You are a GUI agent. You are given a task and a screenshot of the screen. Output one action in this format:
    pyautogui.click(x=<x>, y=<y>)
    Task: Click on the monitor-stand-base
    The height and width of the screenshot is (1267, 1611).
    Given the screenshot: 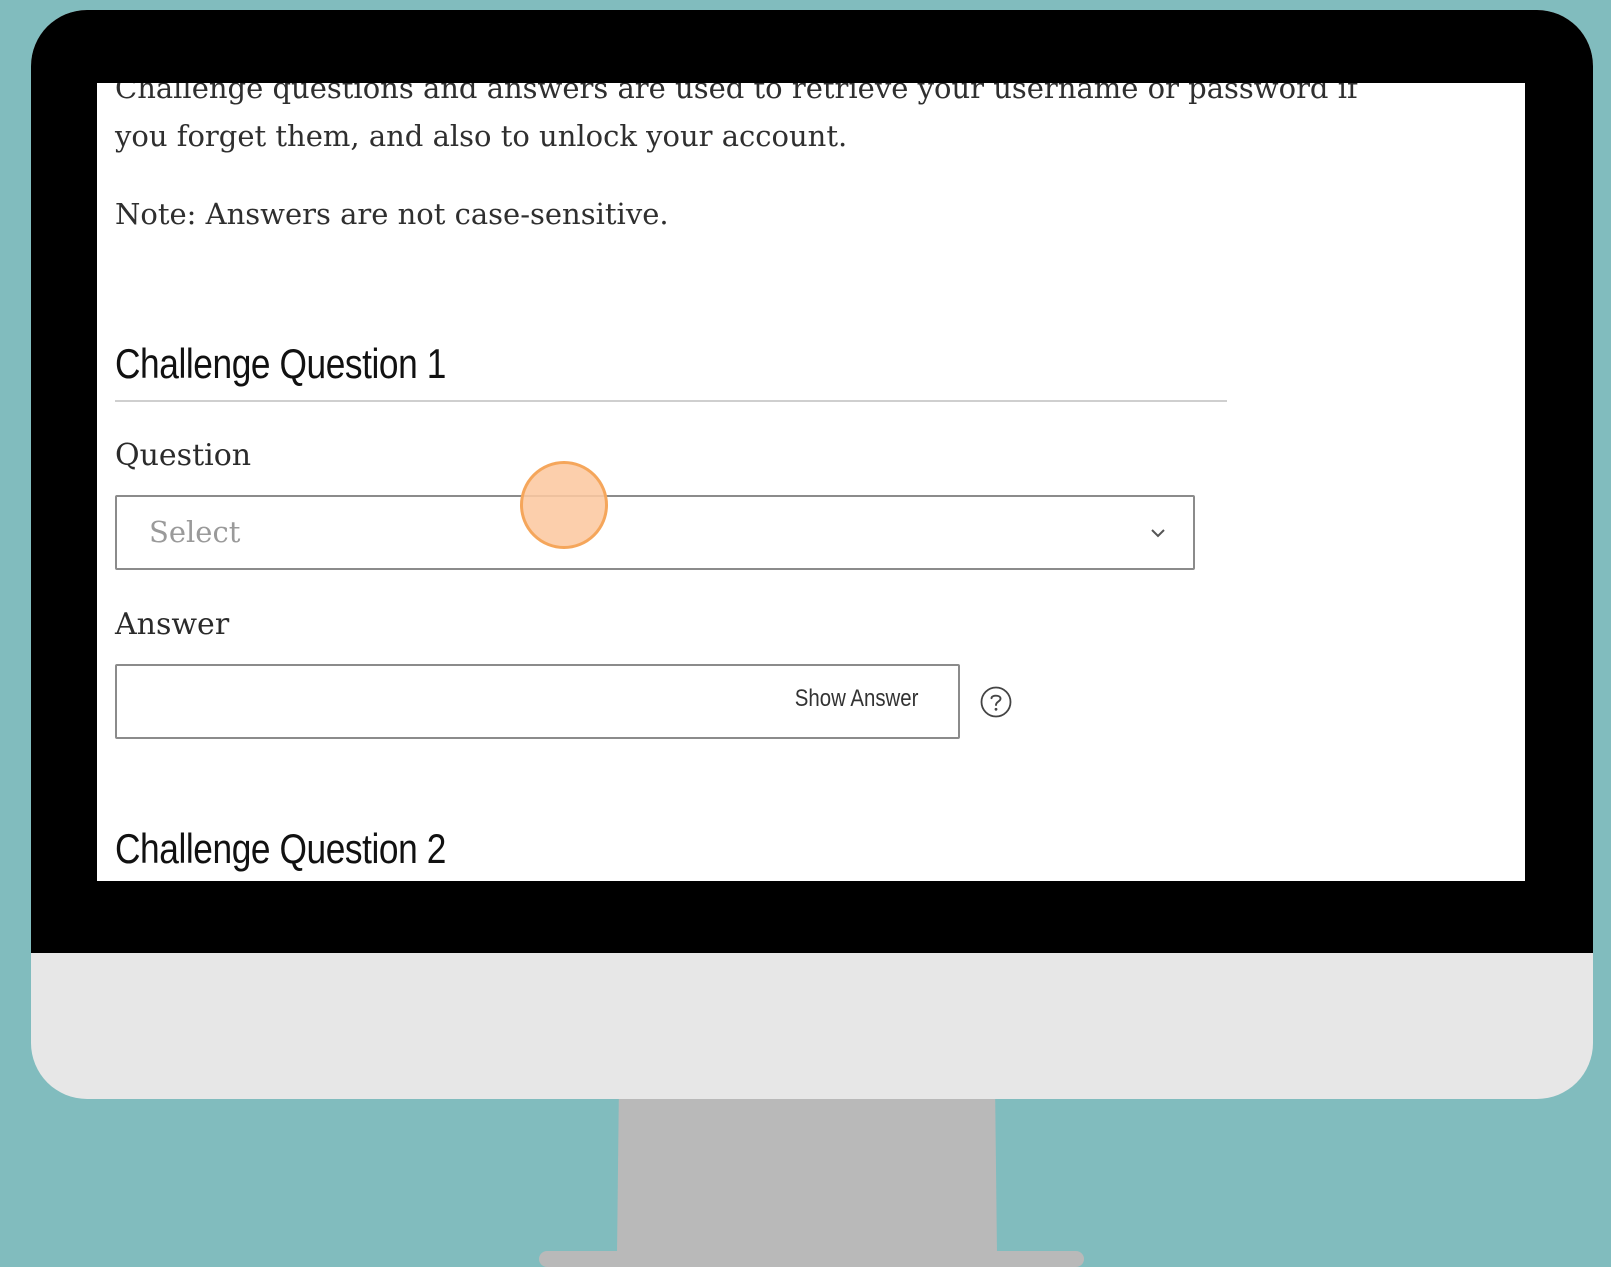 What is the action you would take?
    pyautogui.click(x=811, y=1259)
    